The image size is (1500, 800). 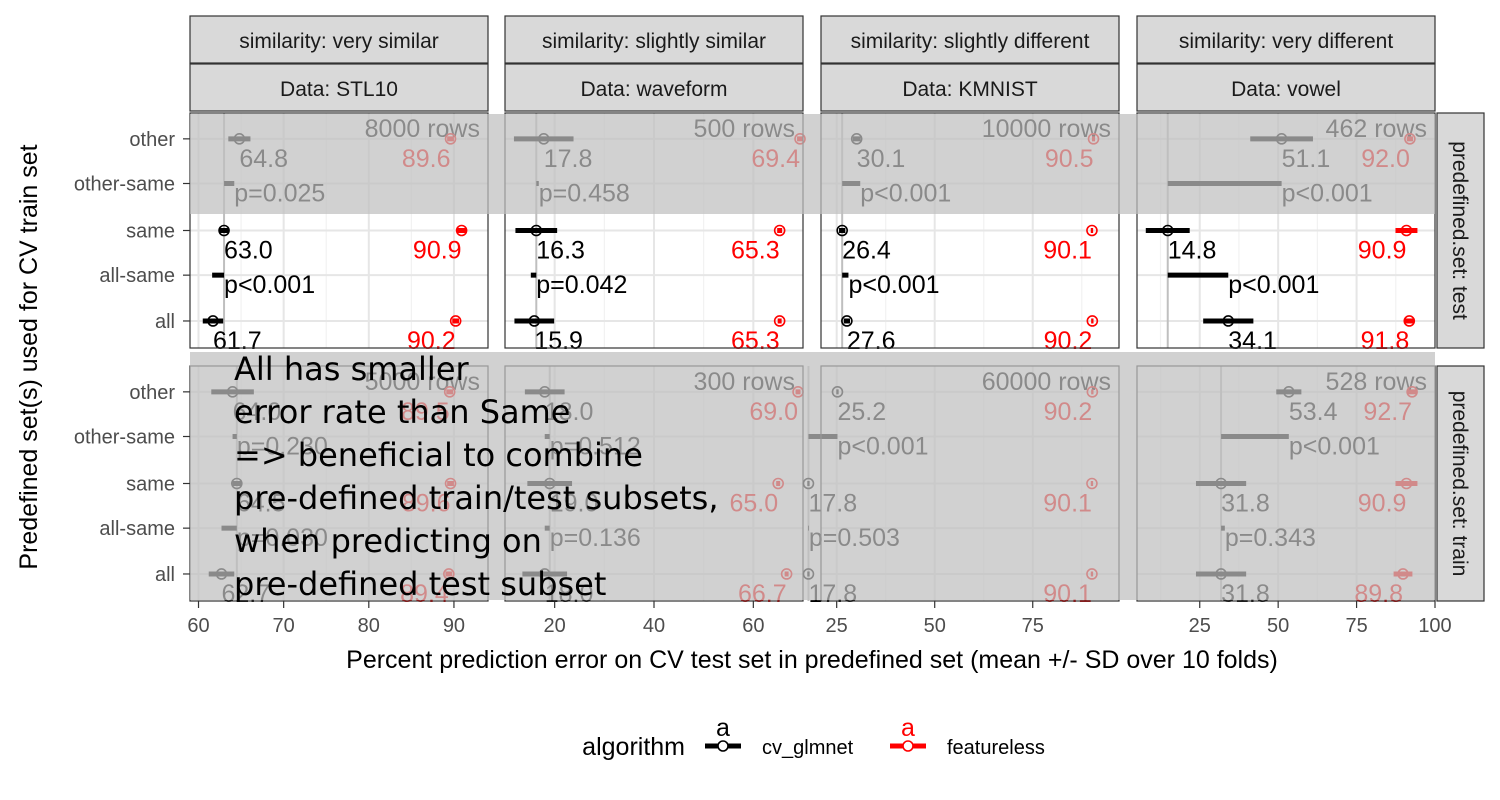 I want to click on strip-data-label: Data: STL10, so click(x=339, y=89).